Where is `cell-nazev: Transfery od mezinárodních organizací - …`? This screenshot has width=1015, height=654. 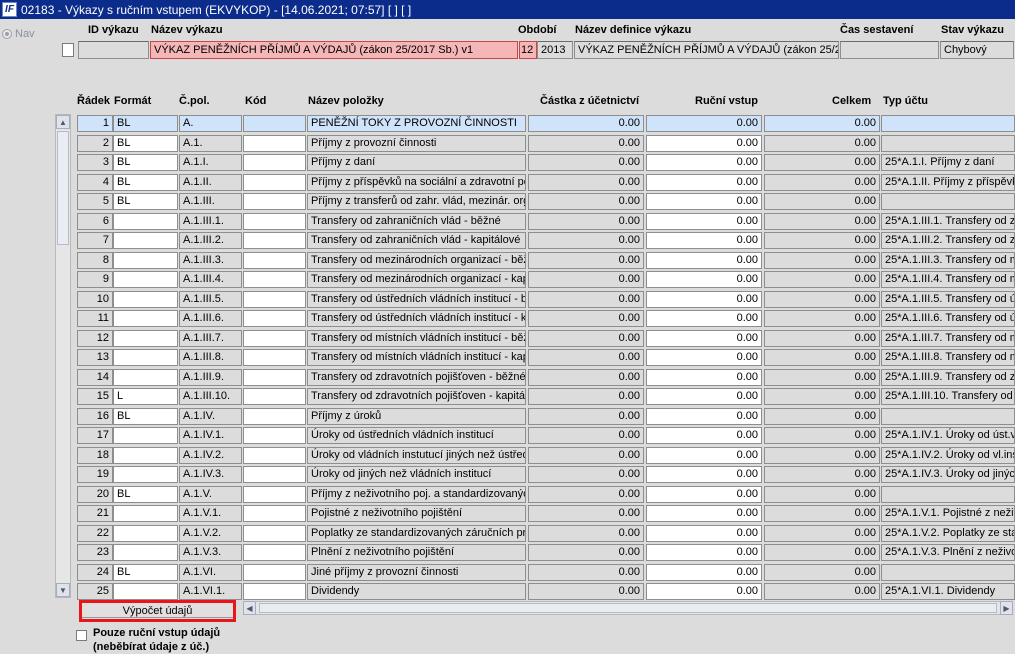 cell-nazev: Transfery od mezinárodních organizací - … is located at coordinates (416, 260).